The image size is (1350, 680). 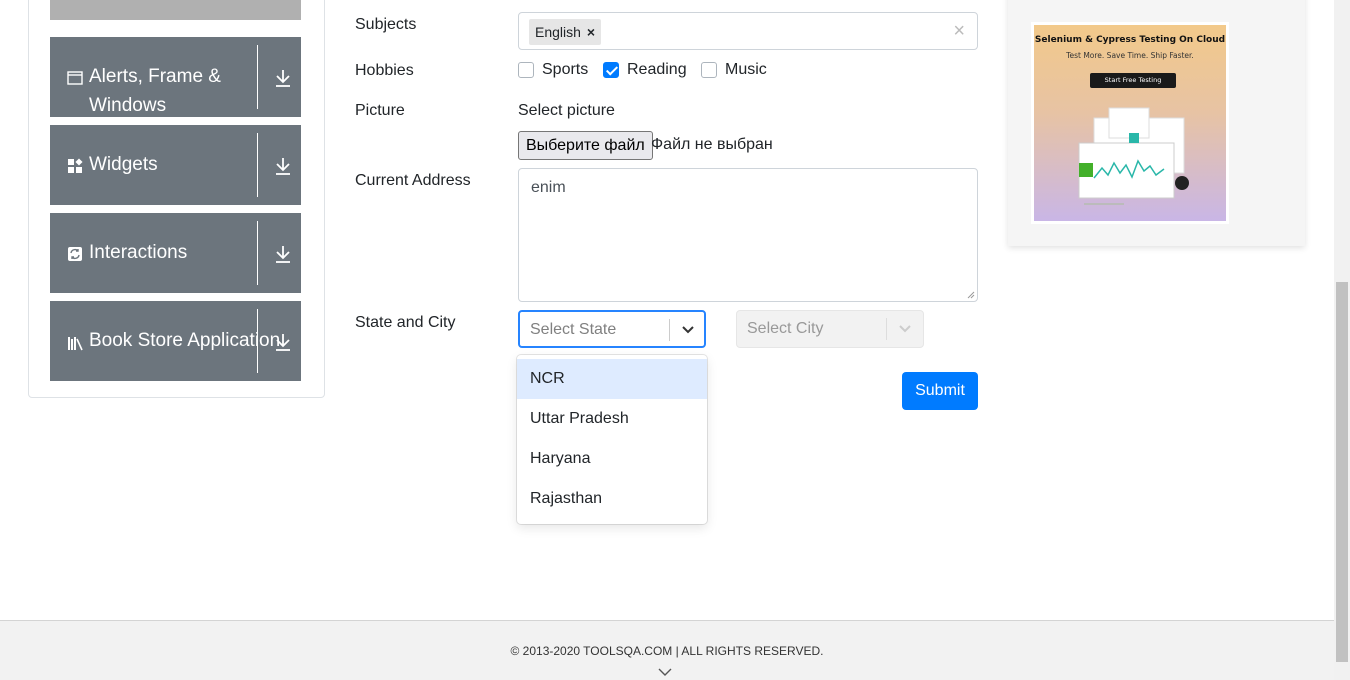 I want to click on remove-chip-icon: ×, so click(x=591, y=32).